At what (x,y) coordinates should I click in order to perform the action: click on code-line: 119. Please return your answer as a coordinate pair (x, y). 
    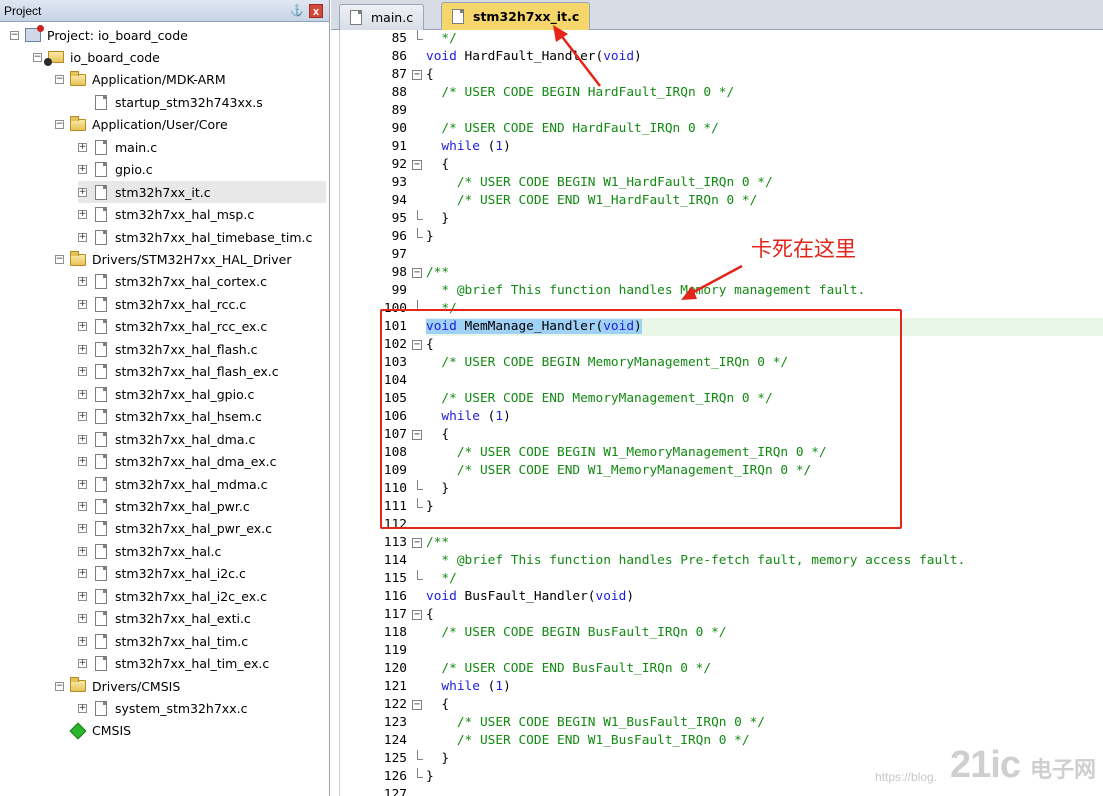
    Looking at the image, I should click on (717, 651).